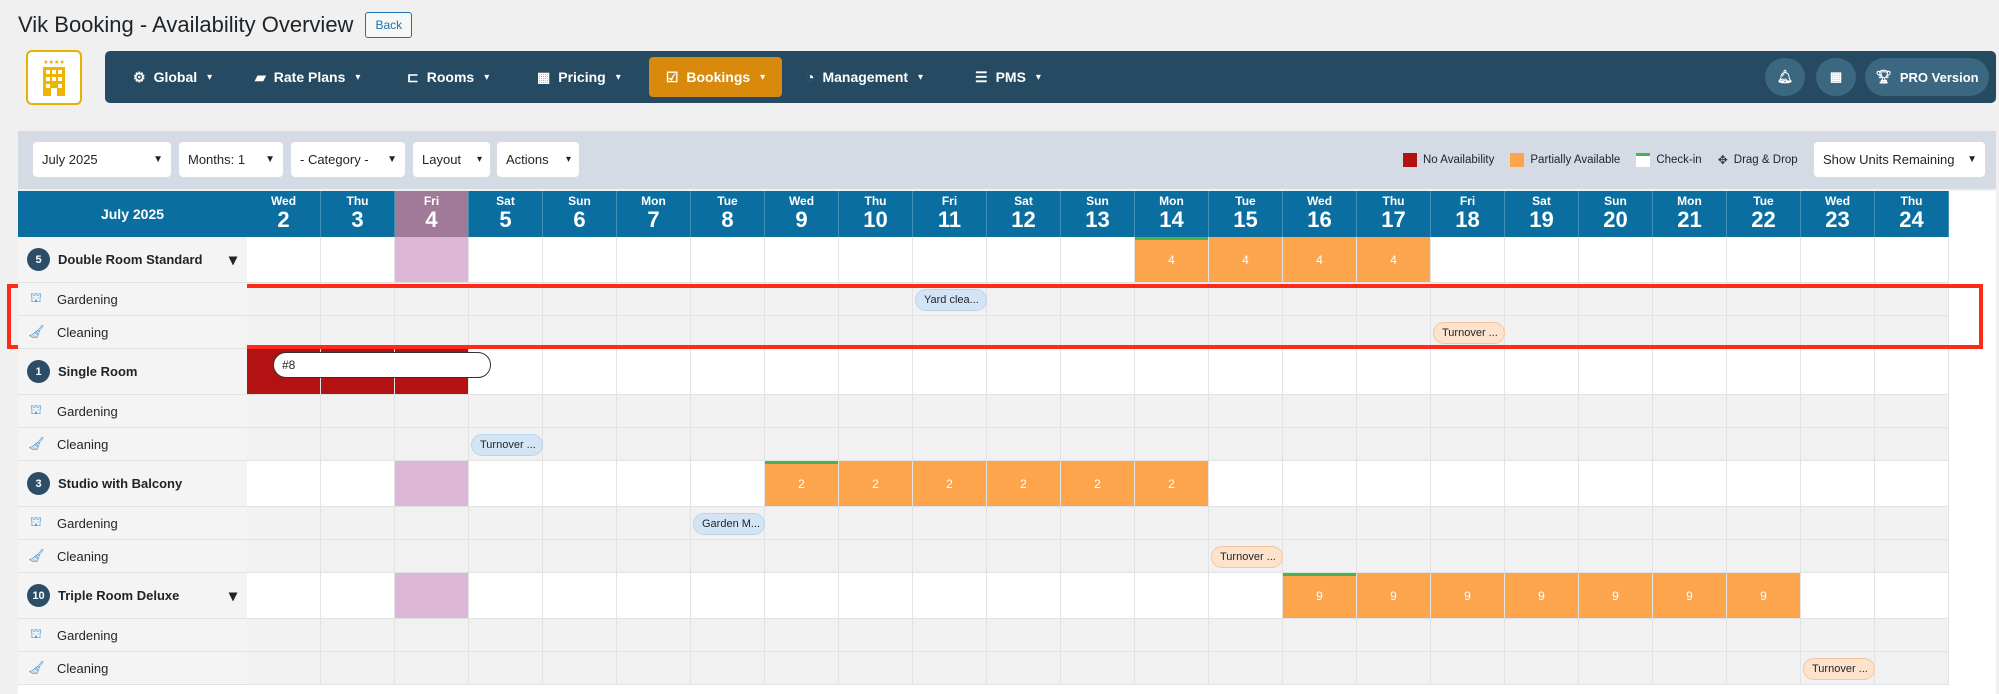 The height and width of the screenshot is (694, 1999). Describe the element at coordinates (1785, 77) in the screenshot. I see `notifications-button: 🔔︎` at that location.